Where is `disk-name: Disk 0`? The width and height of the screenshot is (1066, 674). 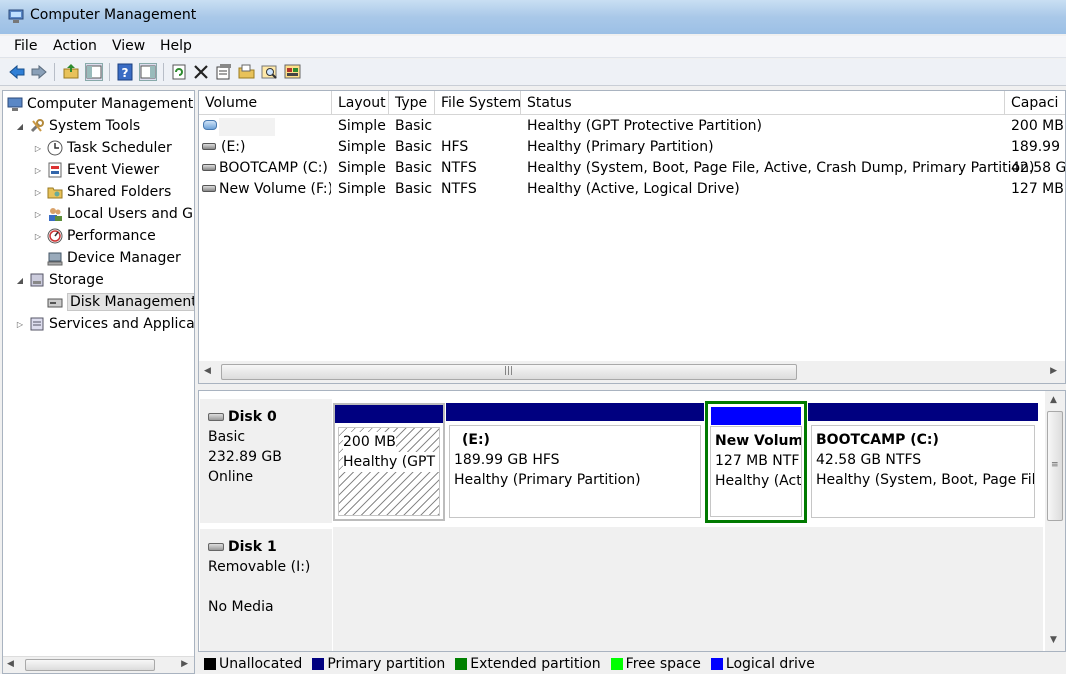 disk-name: Disk 0 is located at coordinates (252, 417).